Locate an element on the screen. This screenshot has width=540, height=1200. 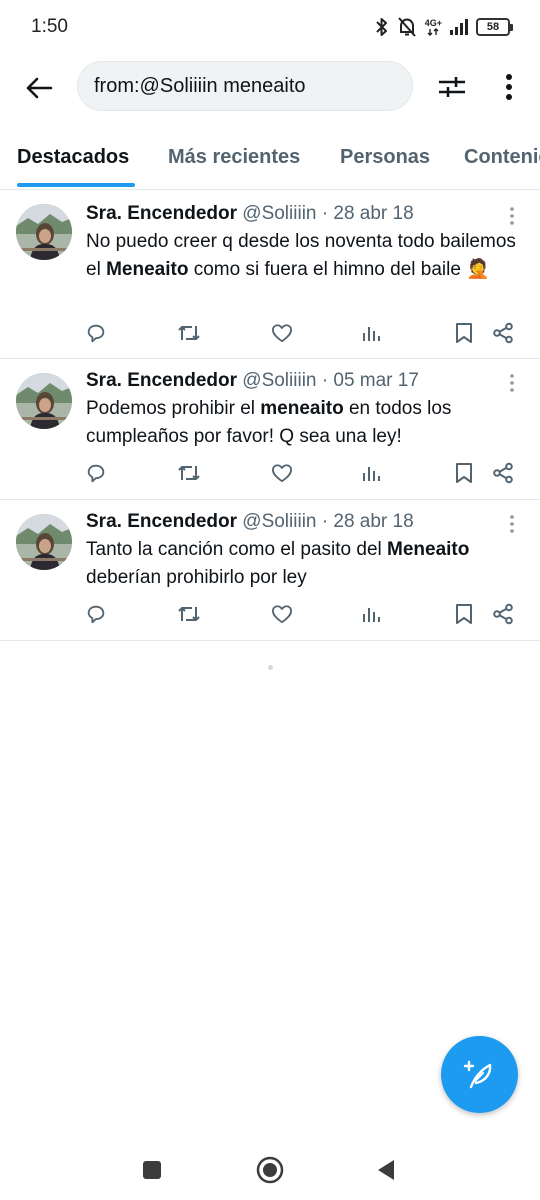
home-circle-icon is located at coordinates (270, 1170).